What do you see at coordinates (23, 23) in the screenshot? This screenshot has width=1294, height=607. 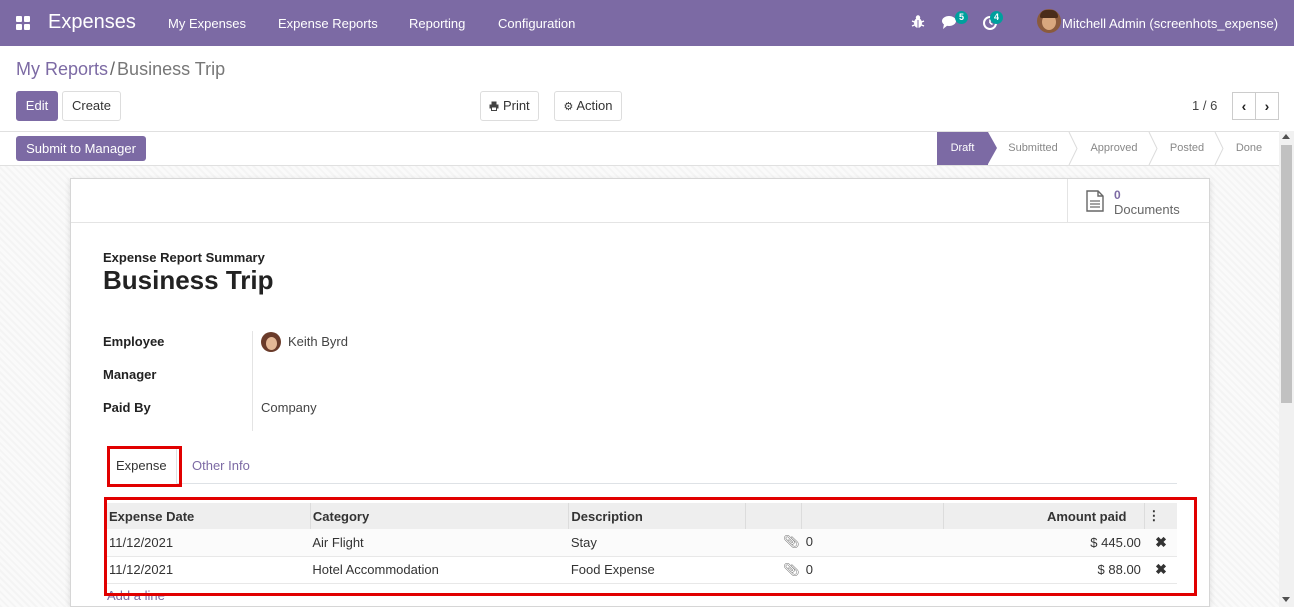 I see `apps-menu-icon` at bounding box center [23, 23].